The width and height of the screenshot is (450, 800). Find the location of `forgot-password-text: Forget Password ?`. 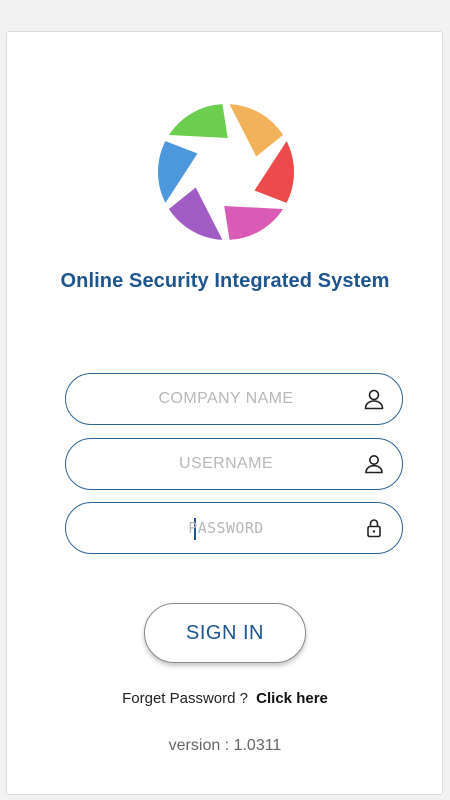

forgot-password-text: Forget Password ? is located at coordinates (185, 698).